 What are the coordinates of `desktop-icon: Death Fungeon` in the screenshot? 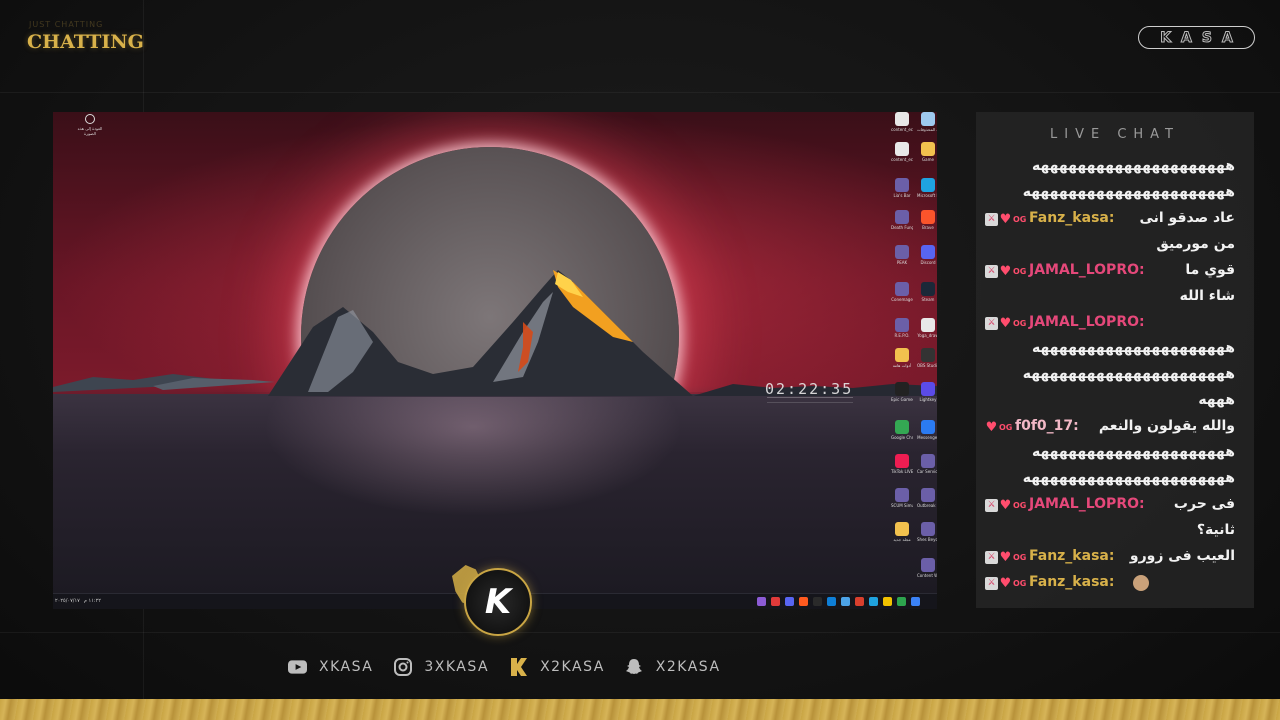 It's located at (902, 220).